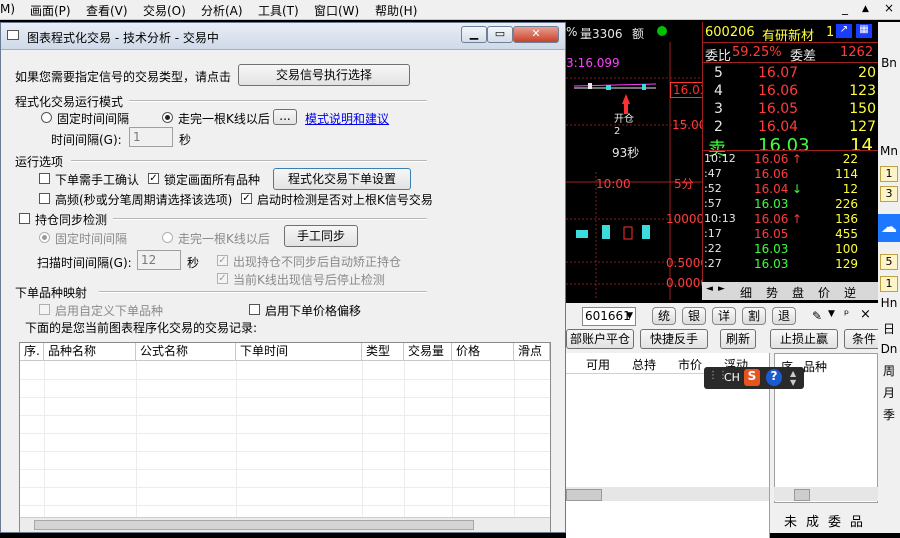 Image resolution: width=900 pixels, height=538 pixels. I want to click on table-column-header: 类型, so click(383, 352).